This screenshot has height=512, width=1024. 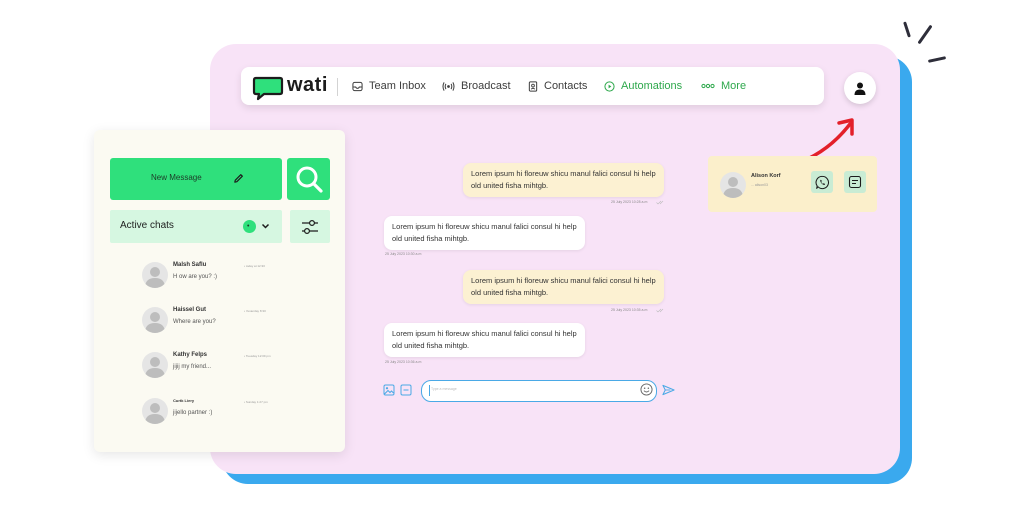 I want to click on chat-timestamp: • today at 12:30, so click(x=254, y=266).